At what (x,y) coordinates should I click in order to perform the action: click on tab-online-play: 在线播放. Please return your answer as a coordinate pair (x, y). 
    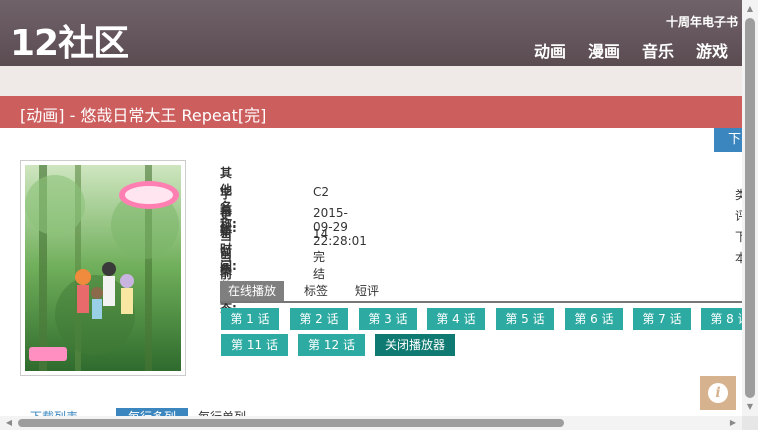
    Looking at the image, I should click on (252, 291).